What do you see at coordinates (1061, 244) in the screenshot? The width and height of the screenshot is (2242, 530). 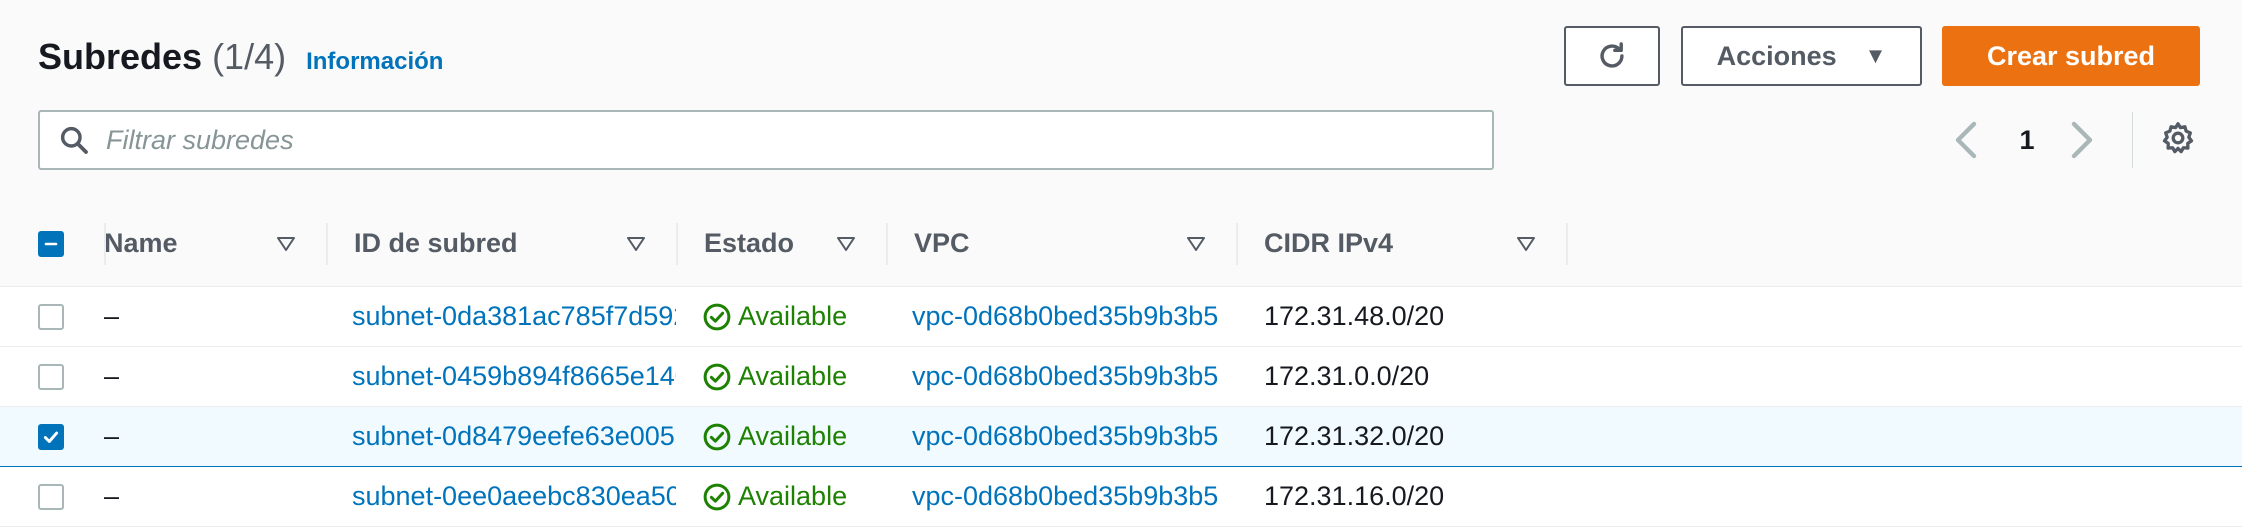 I see `column-header-vpc: VPC` at bounding box center [1061, 244].